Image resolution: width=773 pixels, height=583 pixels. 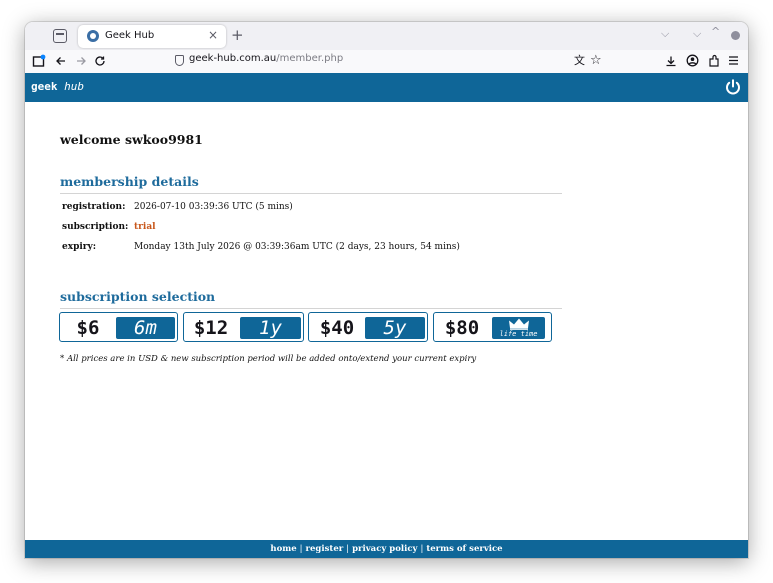 I want to click on reload-icon, so click(x=100, y=61).